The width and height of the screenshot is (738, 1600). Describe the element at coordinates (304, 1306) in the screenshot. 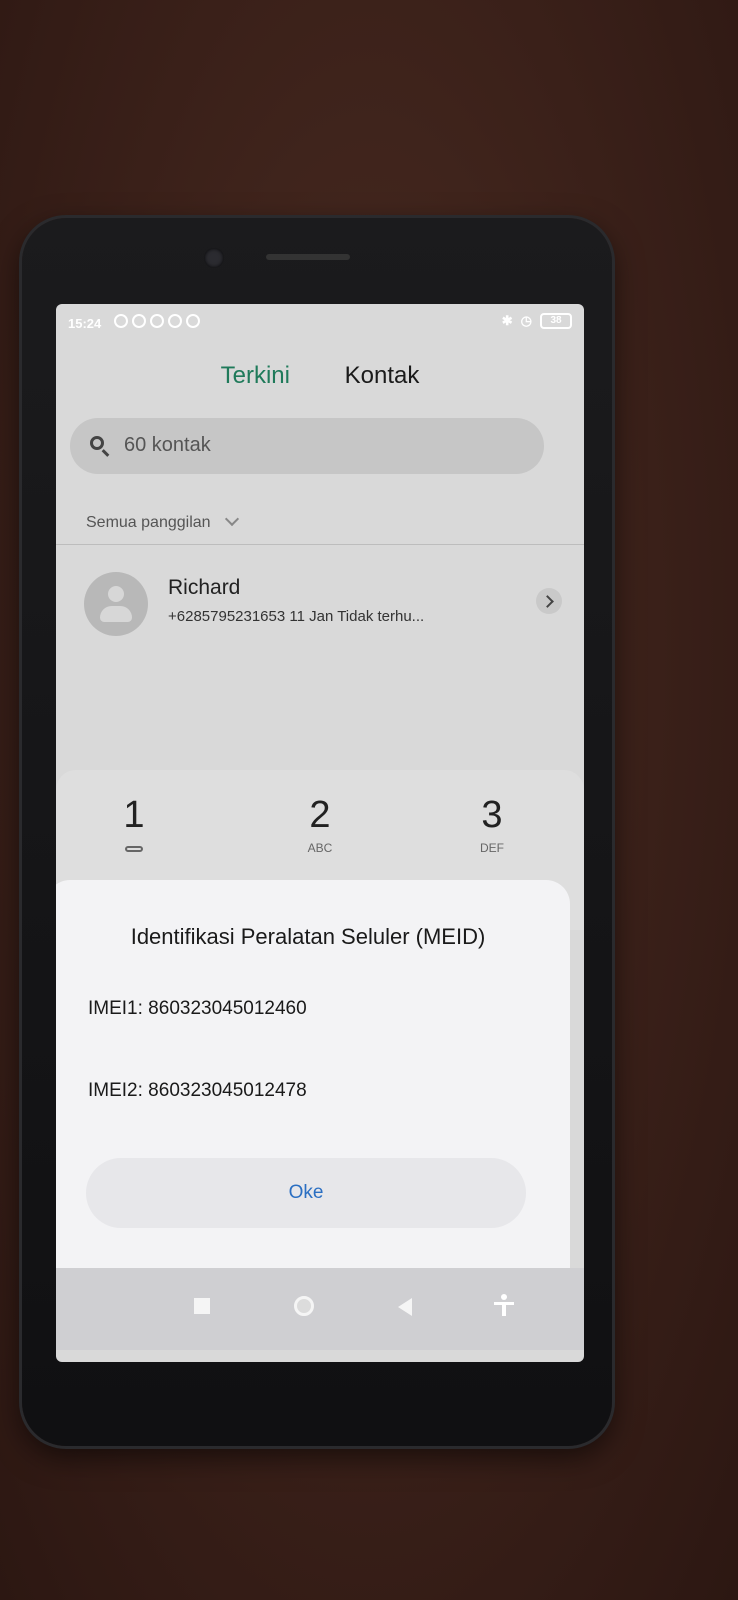

I see `home-button` at that location.